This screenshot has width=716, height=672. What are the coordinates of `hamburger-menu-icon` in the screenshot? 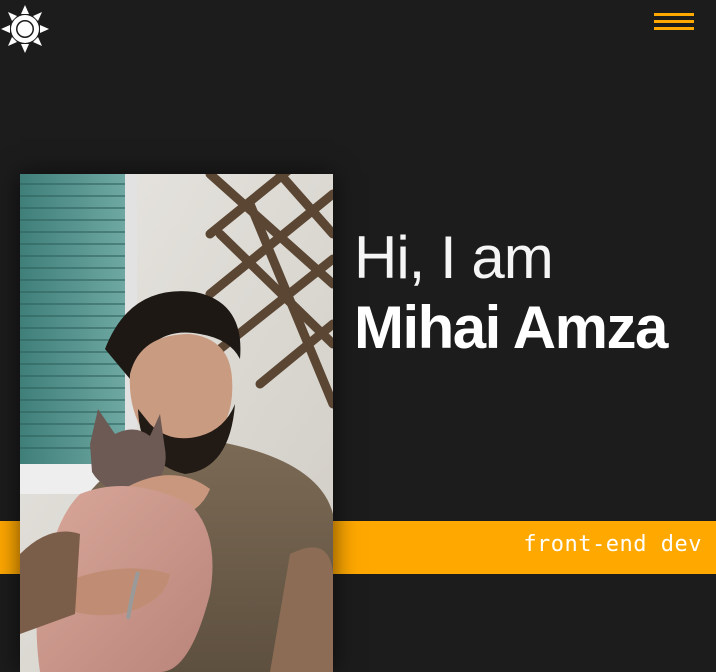 It's located at (674, 24).